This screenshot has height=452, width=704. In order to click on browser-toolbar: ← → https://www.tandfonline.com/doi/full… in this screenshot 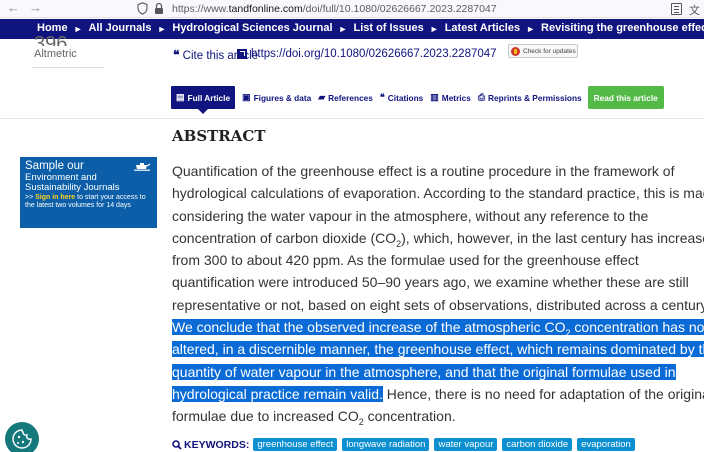, I will do `click(352, 9)`.